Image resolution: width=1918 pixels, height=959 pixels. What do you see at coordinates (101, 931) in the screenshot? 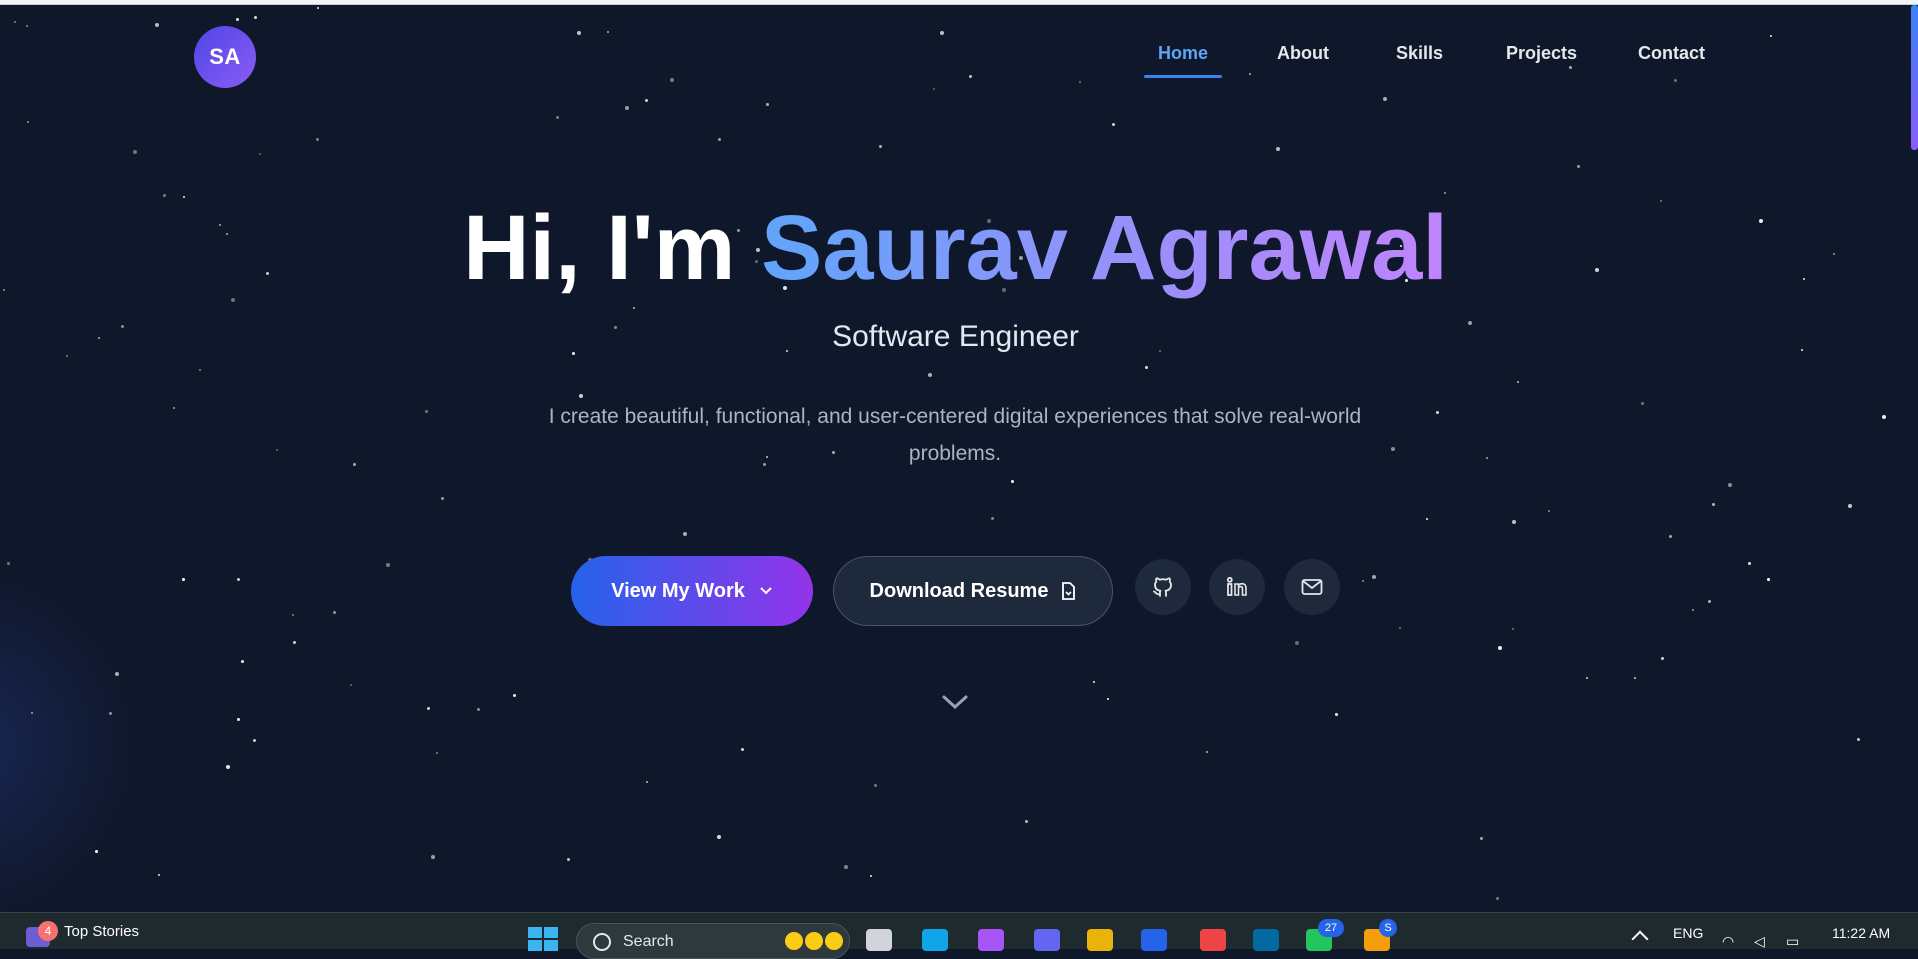
I see `news-title: Top Stories` at bounding box center [101, 931].